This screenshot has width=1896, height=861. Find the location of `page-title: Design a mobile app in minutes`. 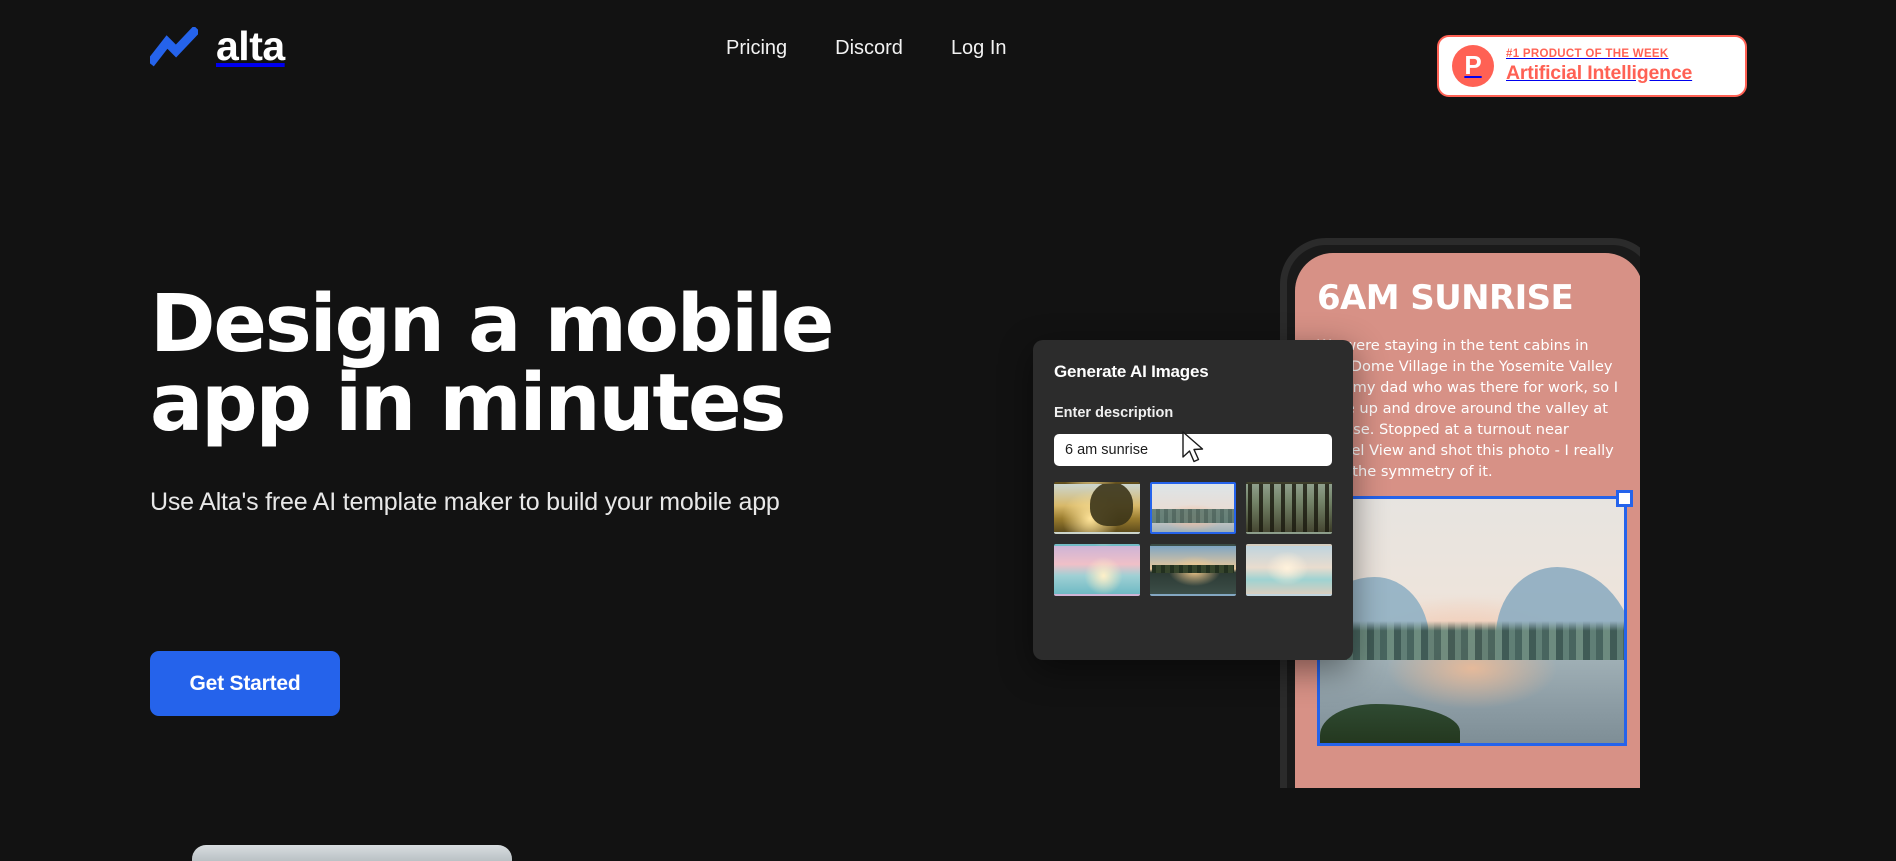

page-title: Design a mobile app in minutes is located at coordinates (510, 364).